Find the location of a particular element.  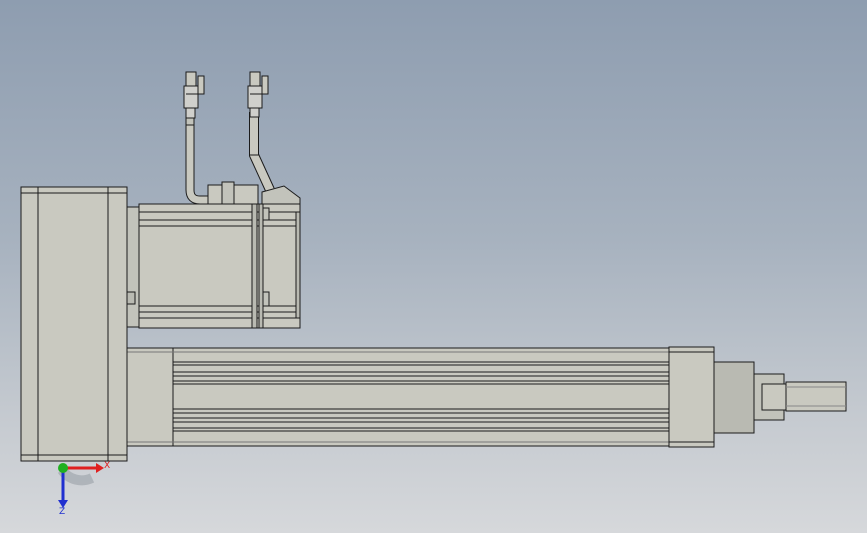

reference-triad is located at coordinates (80, 485).